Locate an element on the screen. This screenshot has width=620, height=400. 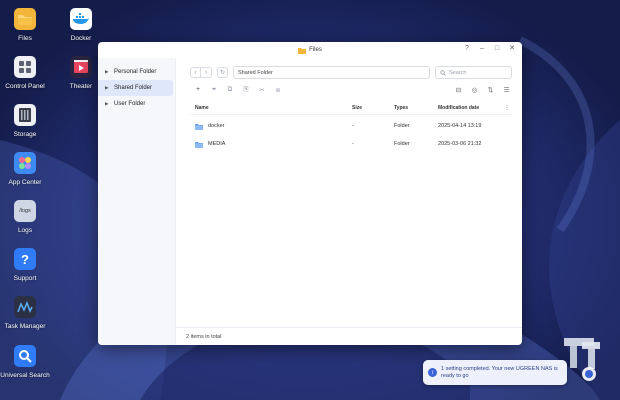
desktop-icon-label: Logs is located at coordinates (25, 230).